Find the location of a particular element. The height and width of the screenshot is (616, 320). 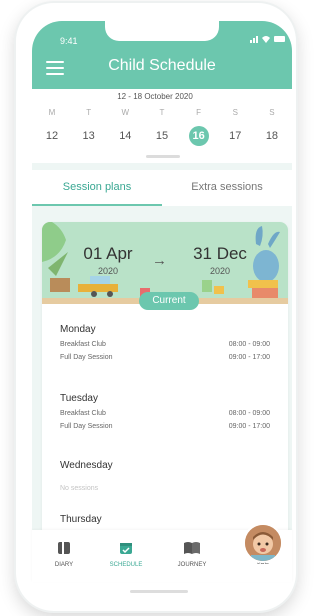

weekday-labels: M T W T F S S is located at coordinates (162, 112).